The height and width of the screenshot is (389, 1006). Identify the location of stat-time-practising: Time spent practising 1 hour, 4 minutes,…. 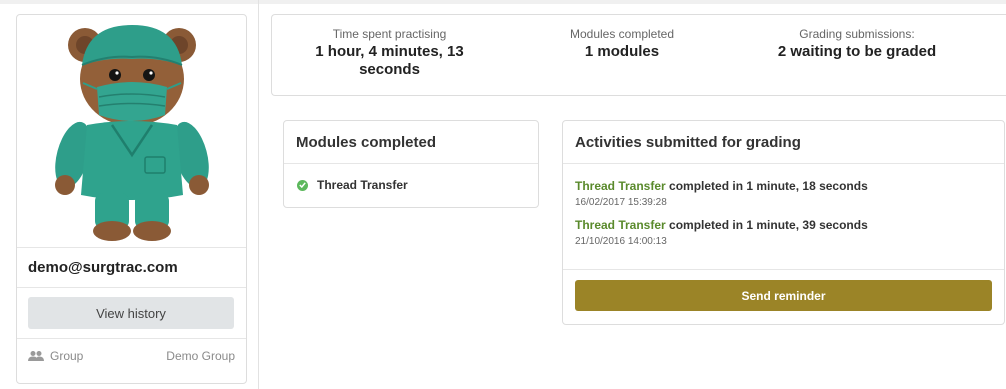
(389, 53).